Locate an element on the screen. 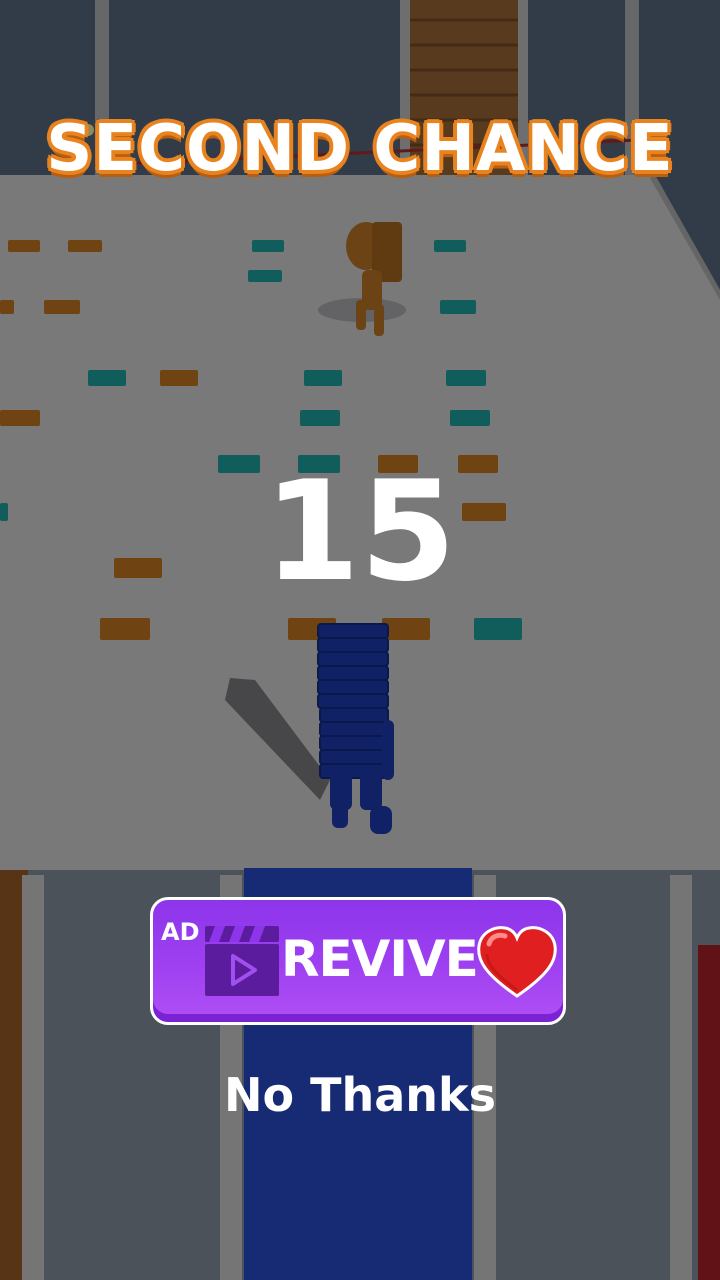 This screenshot has height=1280, width=720. revive-button: AD REVIVE is located at coordinates (358, 961).